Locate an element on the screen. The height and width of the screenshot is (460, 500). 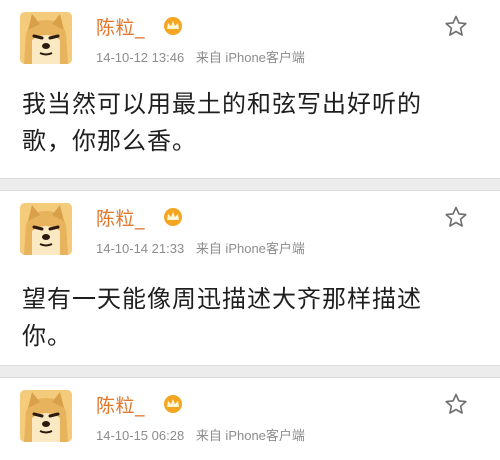
post-meta: 14-10-14 21:33 来自 iPhone客户端 is located at coordinates (200, 247).